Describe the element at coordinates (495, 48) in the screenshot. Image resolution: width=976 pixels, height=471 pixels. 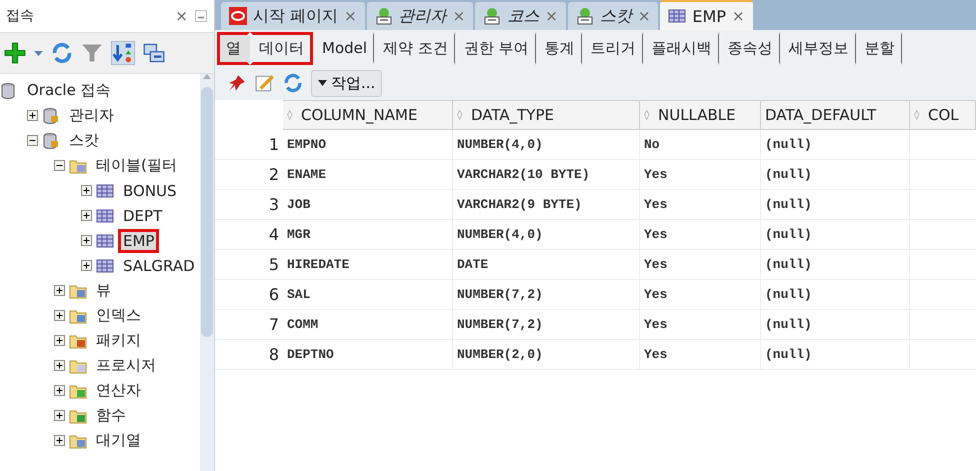
I see `sub-tab: 권한 부여` at that location.